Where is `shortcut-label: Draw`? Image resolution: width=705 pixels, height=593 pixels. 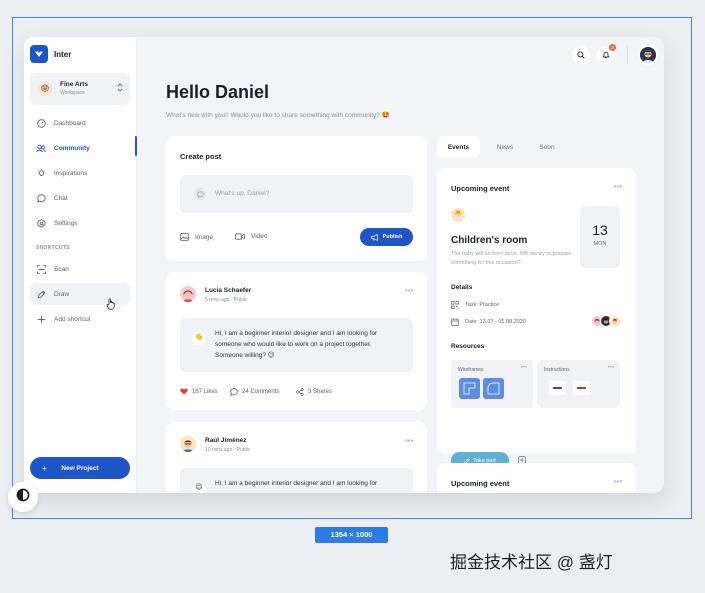
shortcut-label: Draw is located at coordinates (62, 294).